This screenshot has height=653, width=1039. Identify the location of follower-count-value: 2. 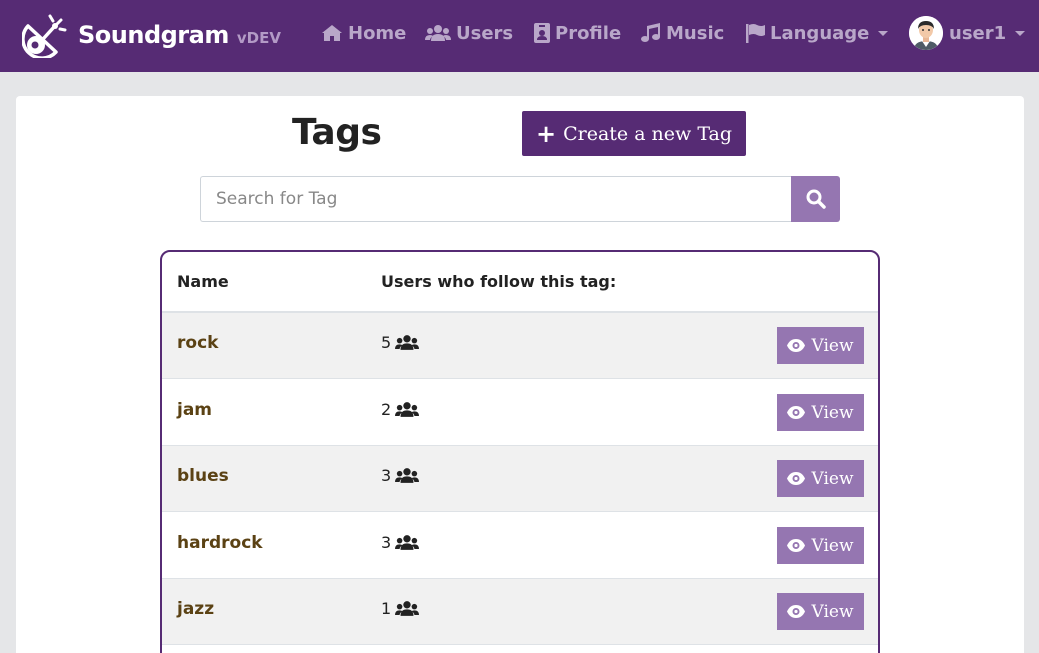
(386, 409).